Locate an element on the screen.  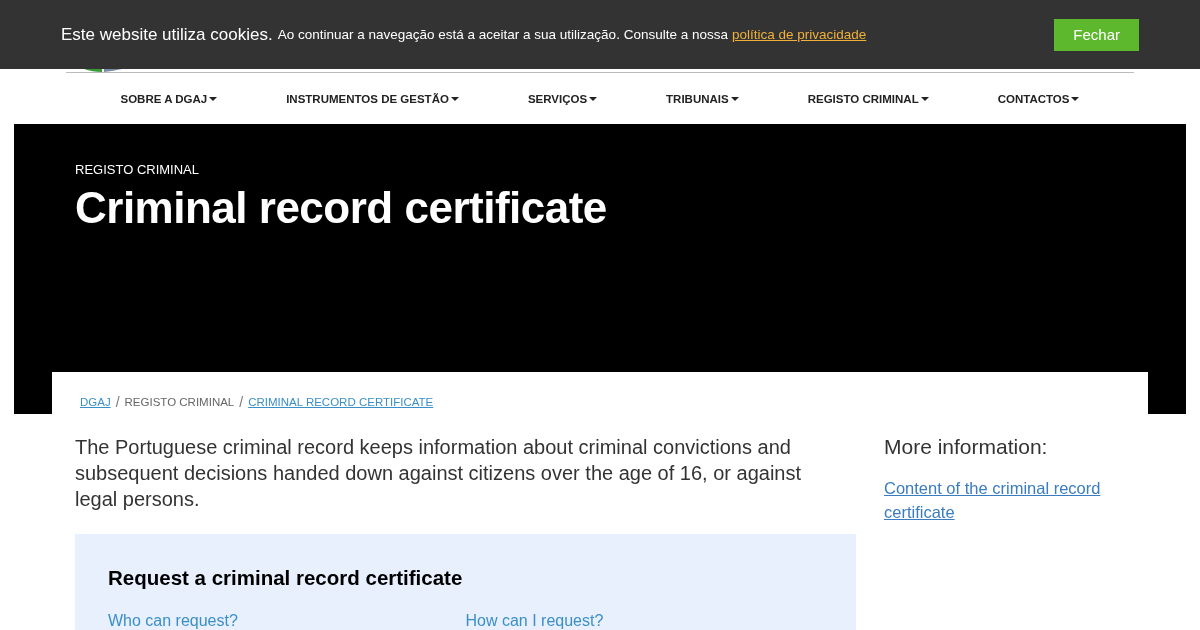
nav-item: REGISTO CRIMINAL is located at coordinates (868, 98).